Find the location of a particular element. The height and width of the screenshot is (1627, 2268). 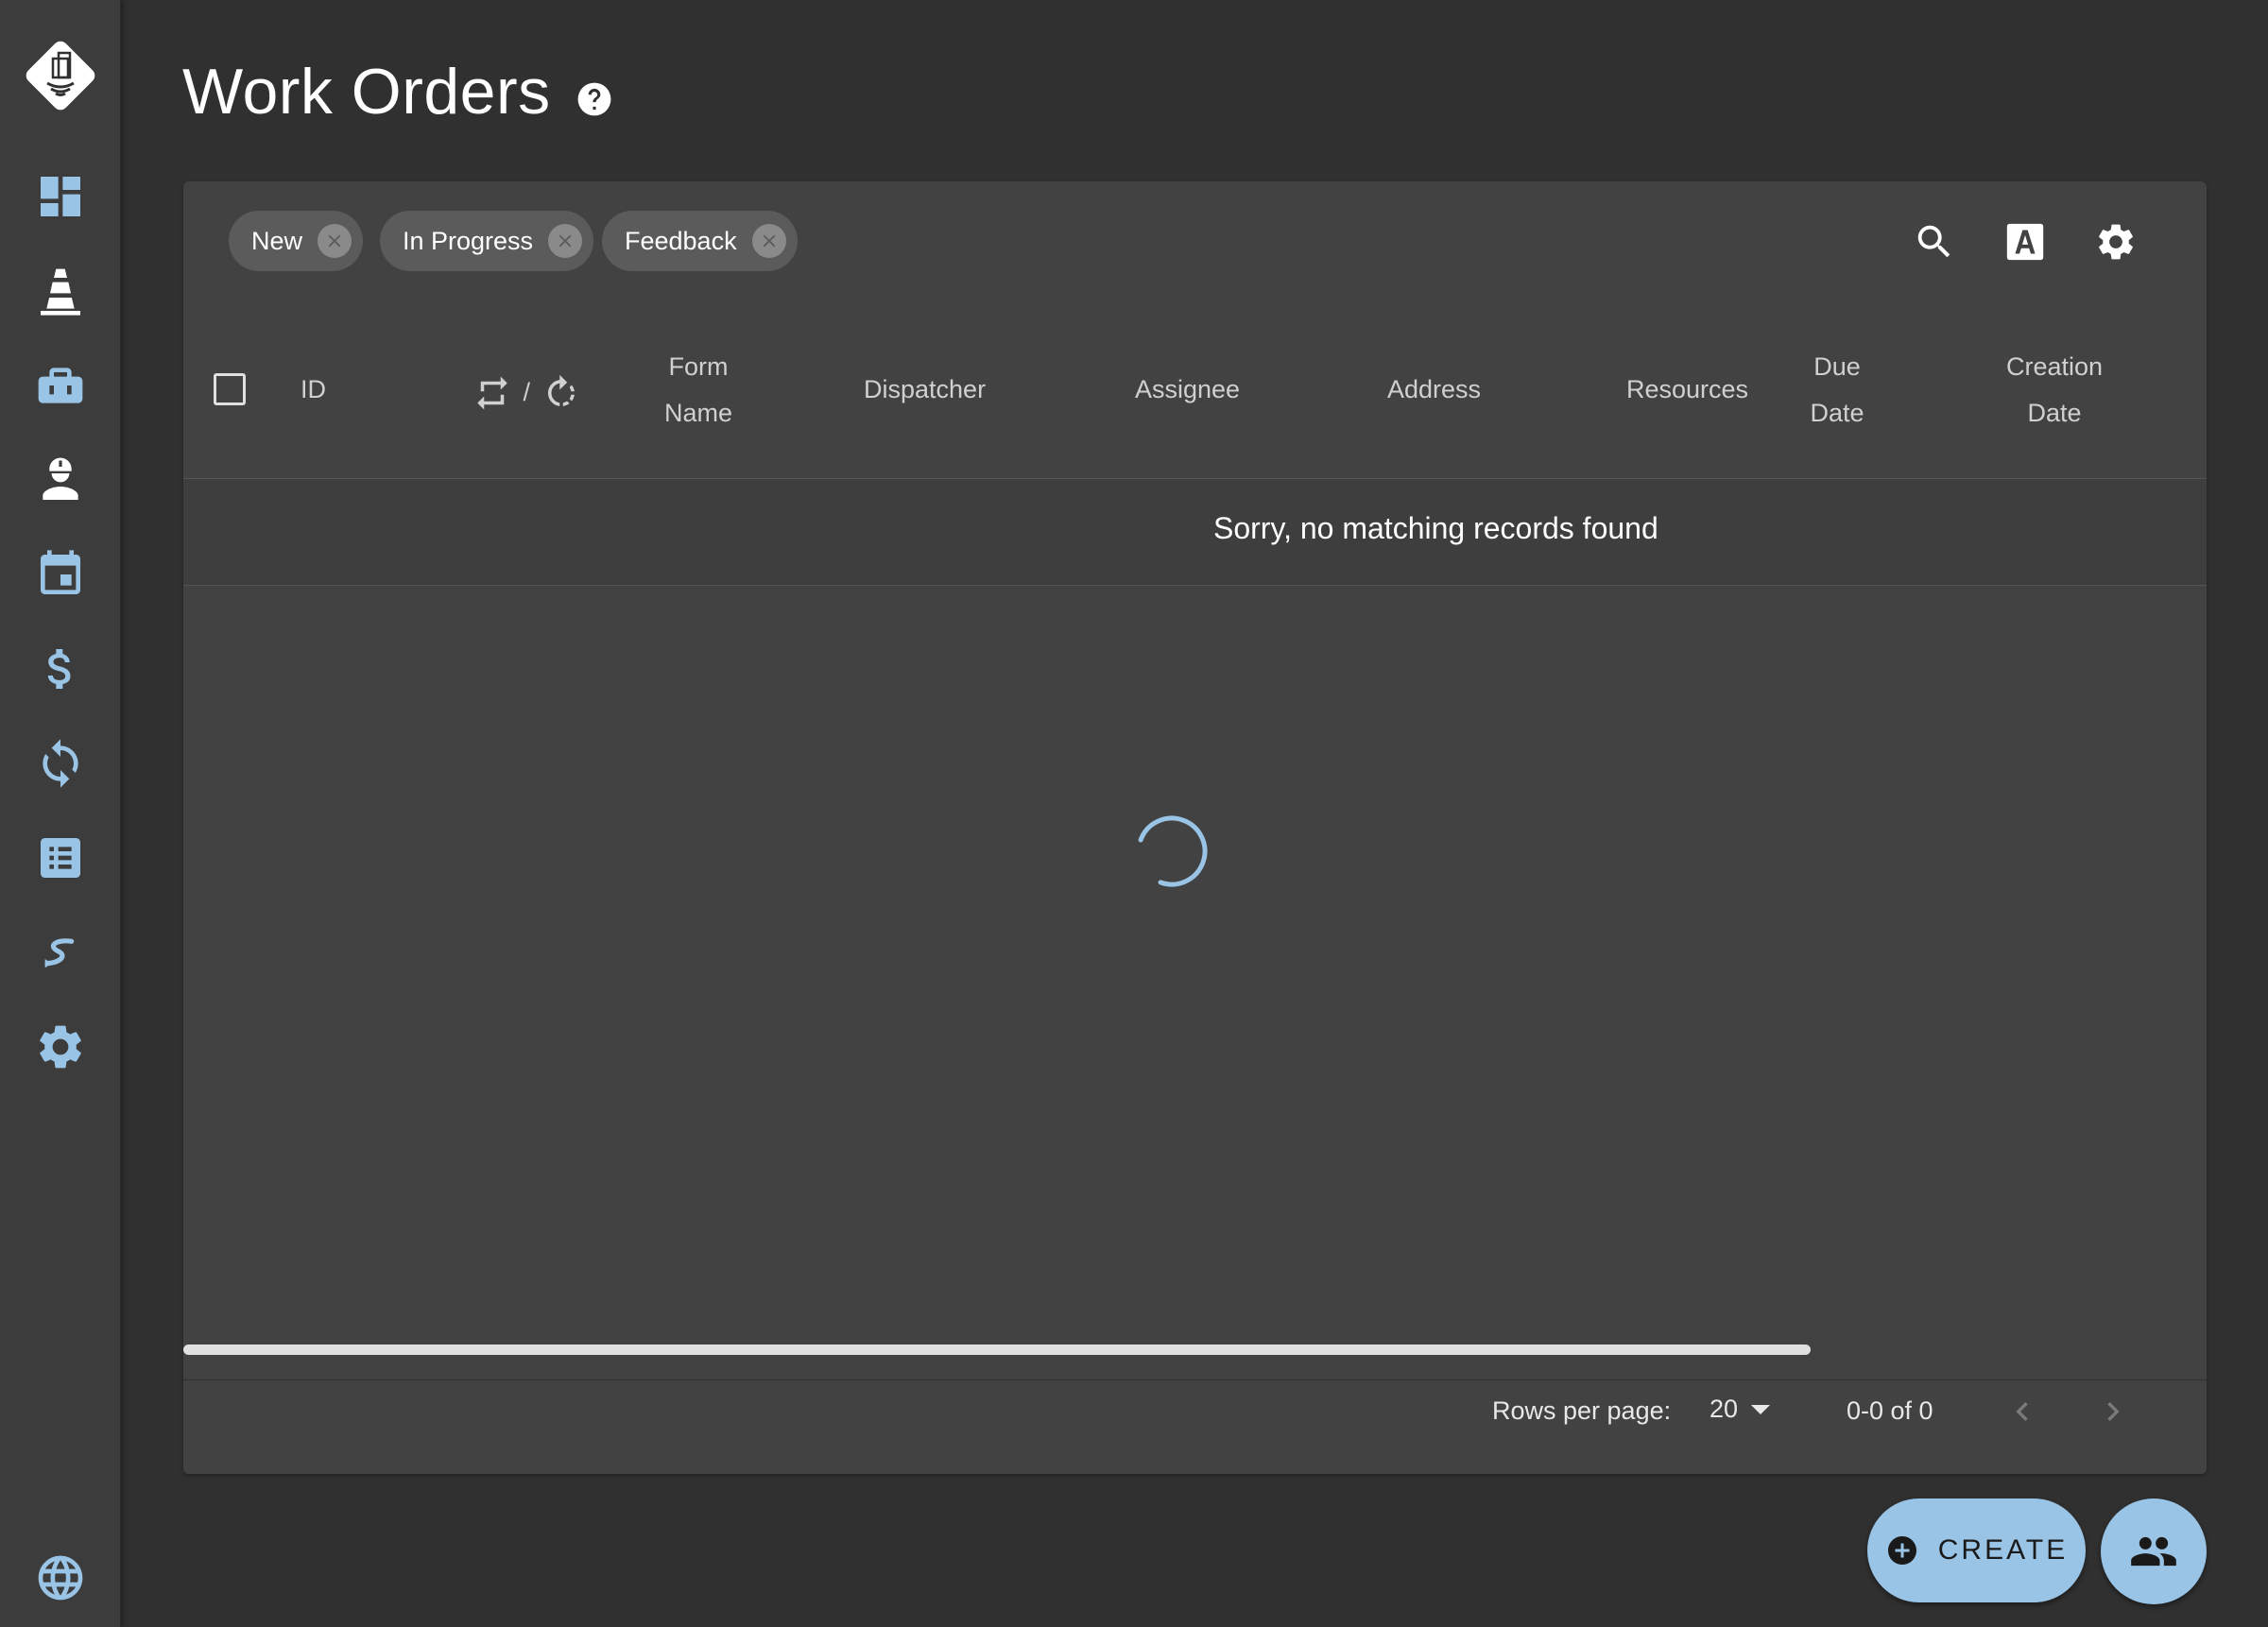

rotate-icon is located at coordinates (561, 390).